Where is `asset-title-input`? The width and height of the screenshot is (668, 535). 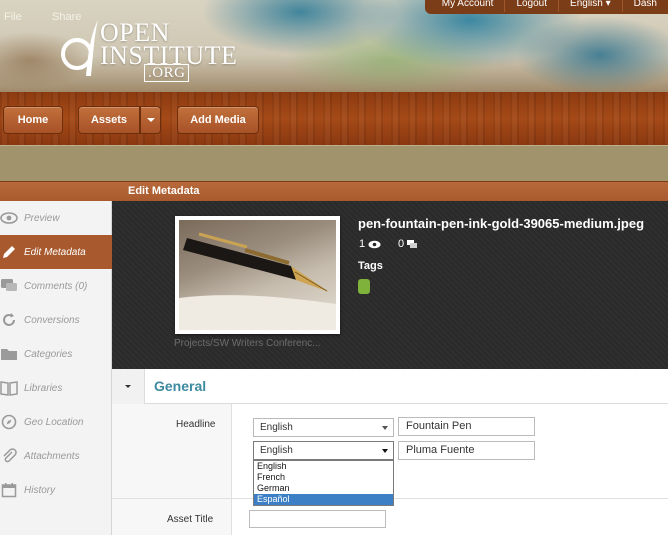
asset-title-input is located at coordinates (317, 519).